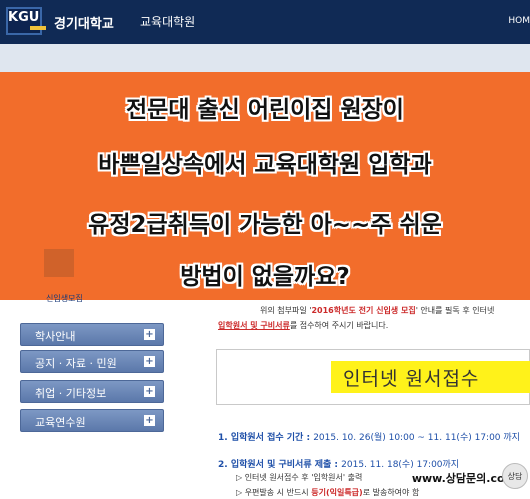 The height and width of the screenshot is (499, 530). I want to click on watermark-text: www.상담문의.com, so click(463, 478).